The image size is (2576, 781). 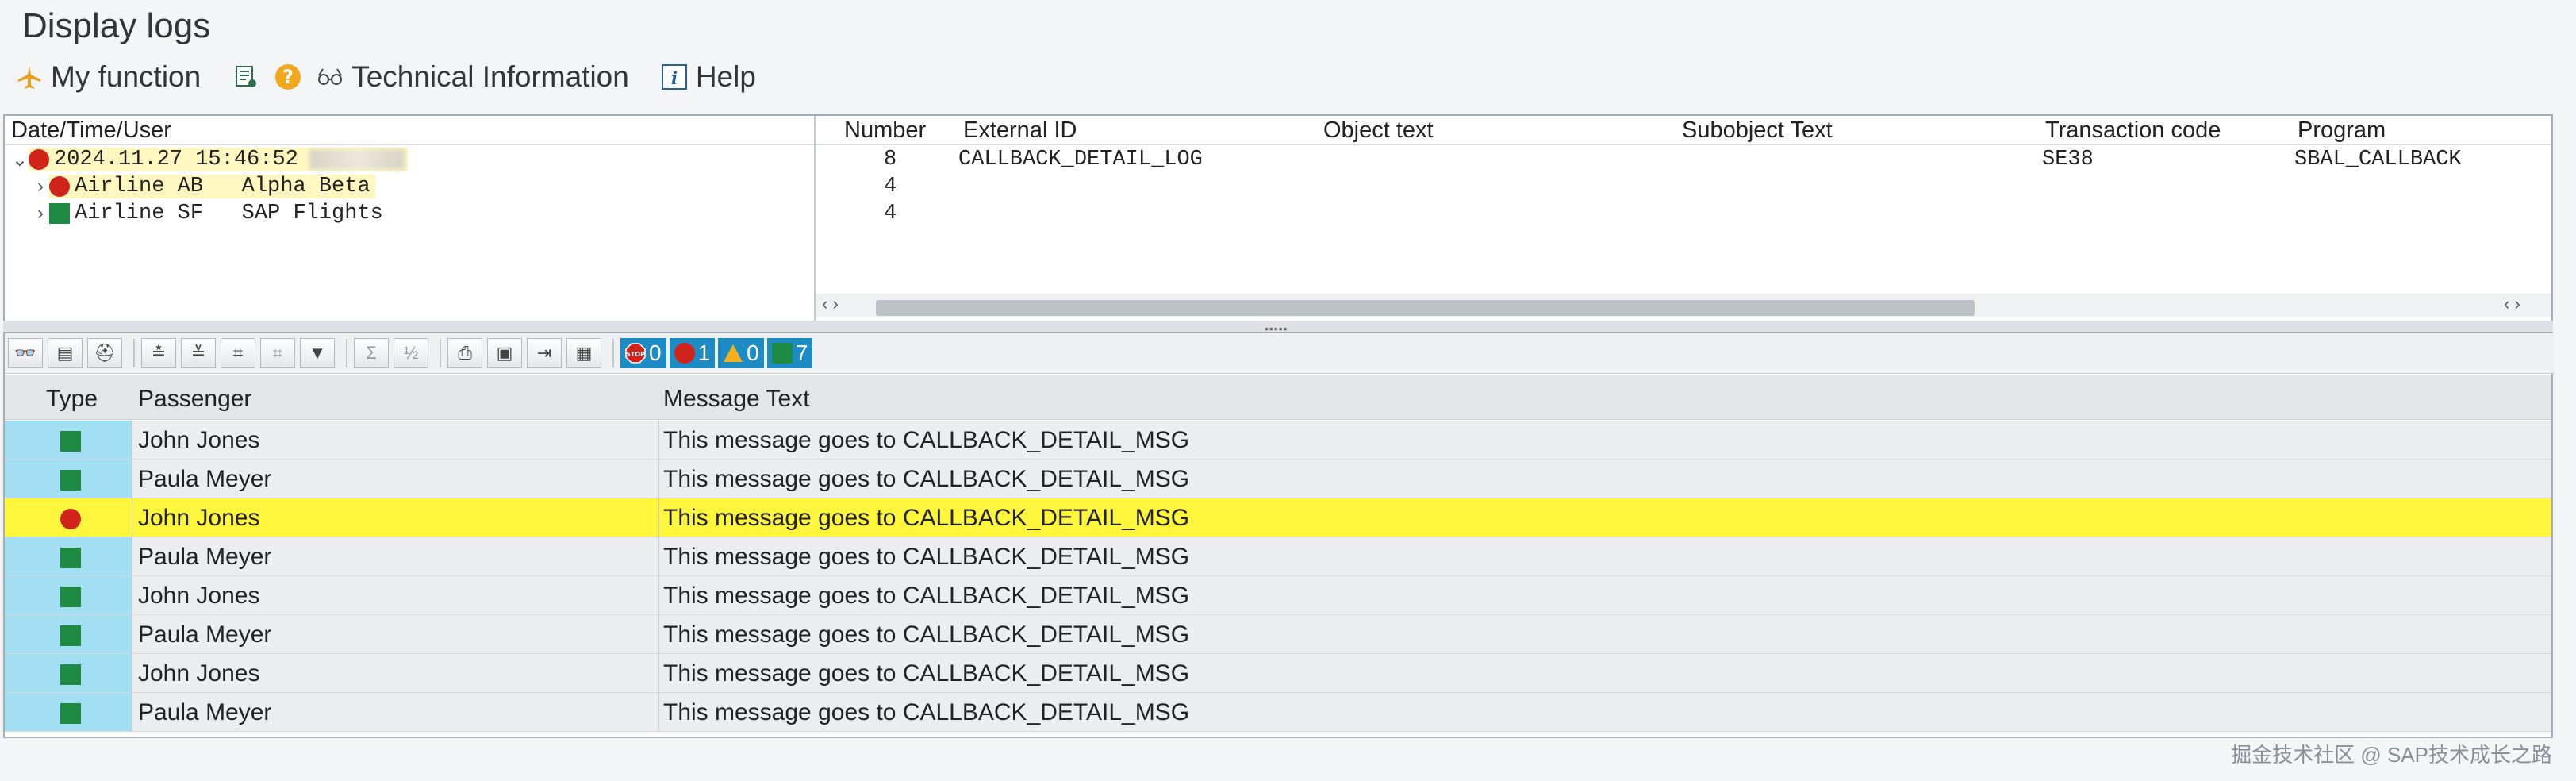 I want to click on technical-info-button: ▤, so click(x=65, y=353).